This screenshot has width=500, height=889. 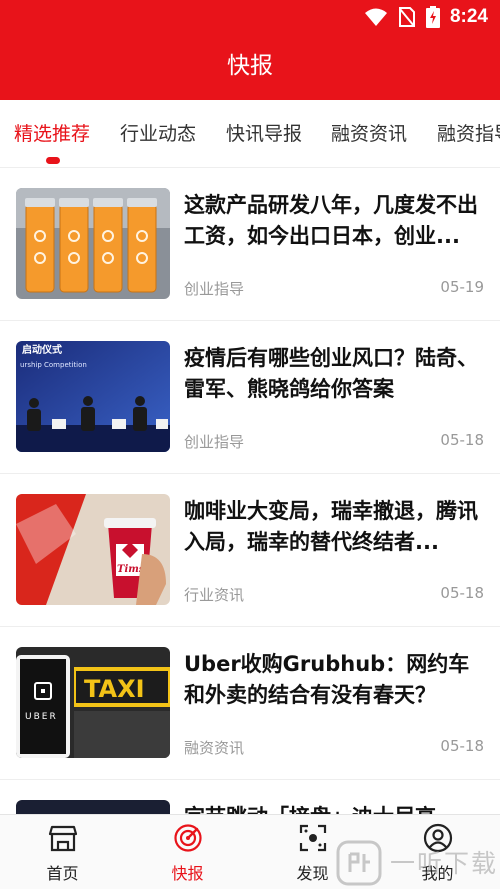 I want to click on news-category: 融资资讯, so click(x=214, y=748).